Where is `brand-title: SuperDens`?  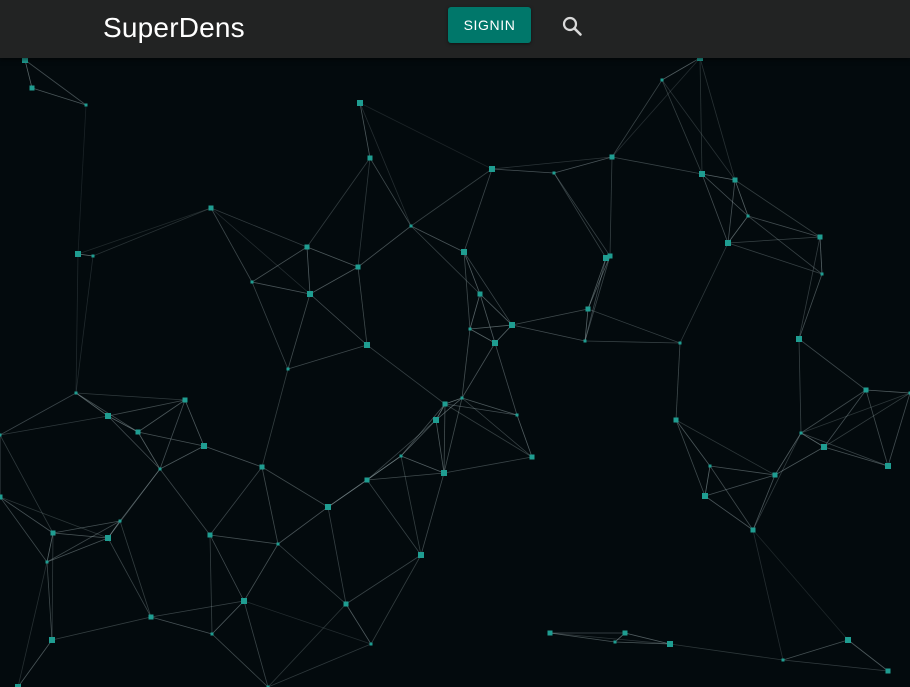 brand-title: SuperDens is located at coordinates (174, 28).